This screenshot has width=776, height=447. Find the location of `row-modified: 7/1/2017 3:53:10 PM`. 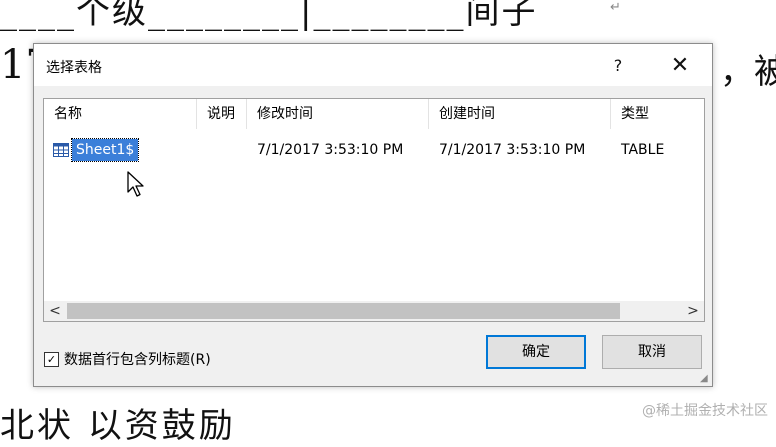

row-modified: 7/1/2017 3:53:10 PM is located at coordinates (330, 150).